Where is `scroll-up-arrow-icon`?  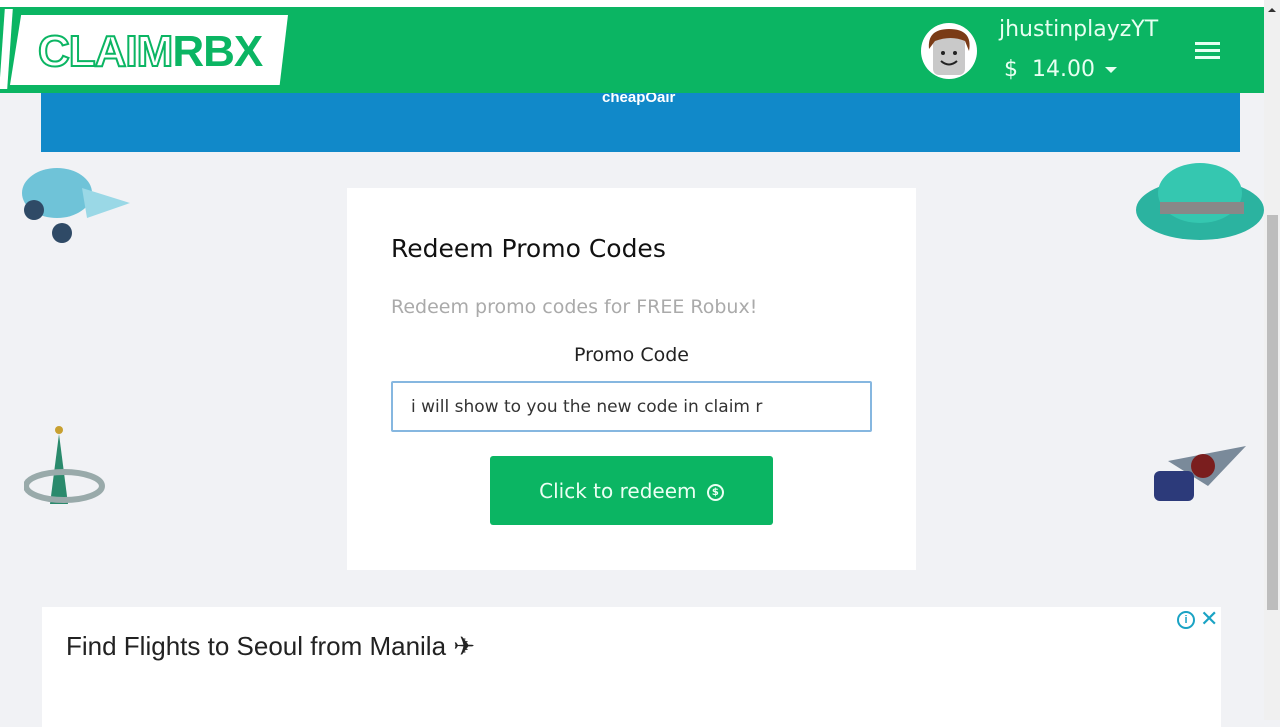 scroll-up-arrow-icon is located at coordinates (1272, 10).